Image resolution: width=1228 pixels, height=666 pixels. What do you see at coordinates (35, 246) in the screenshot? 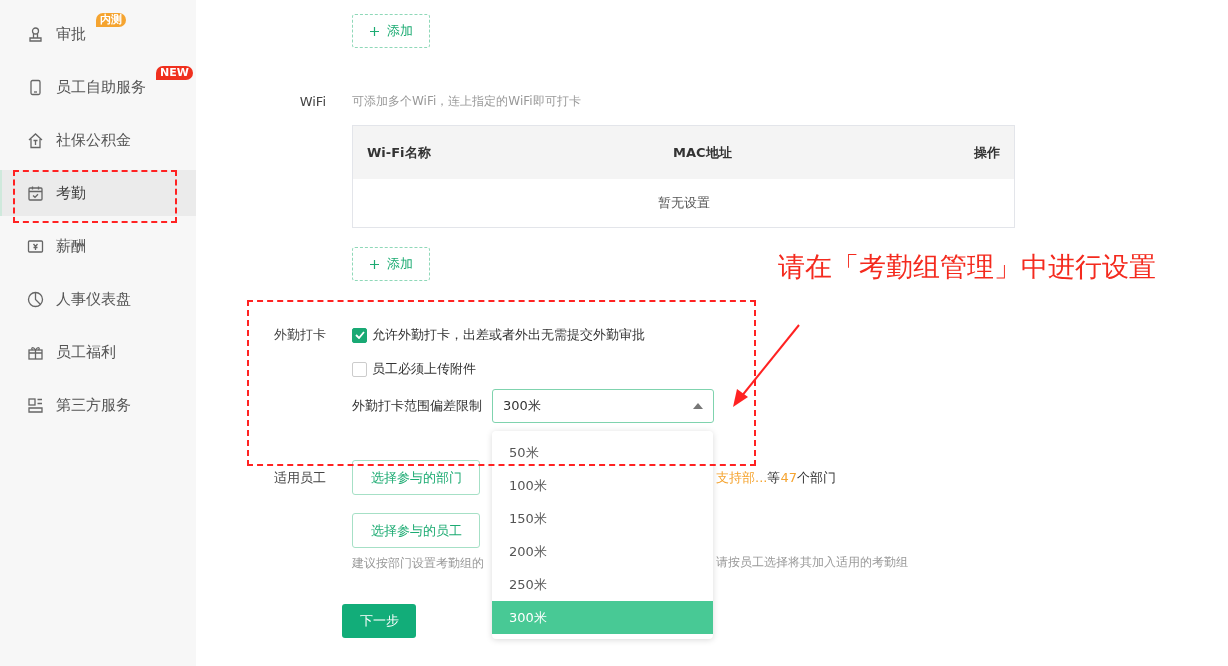
I see `yen-card-icon` at bounding box center [35, 246].